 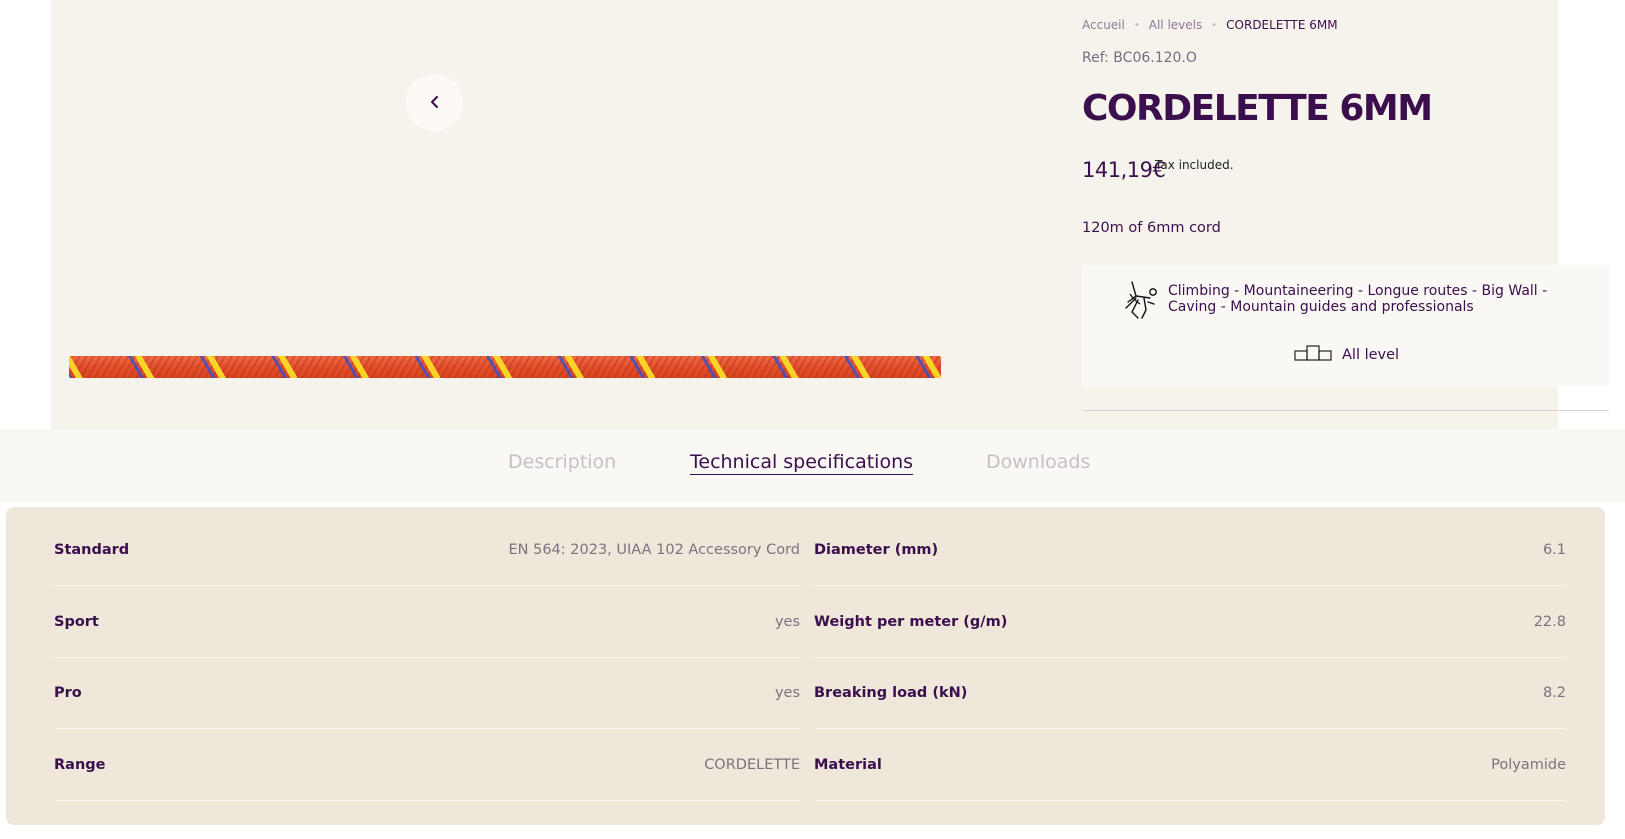 I want to click on tax-note: Tax included., so click(x=1194, y=165).